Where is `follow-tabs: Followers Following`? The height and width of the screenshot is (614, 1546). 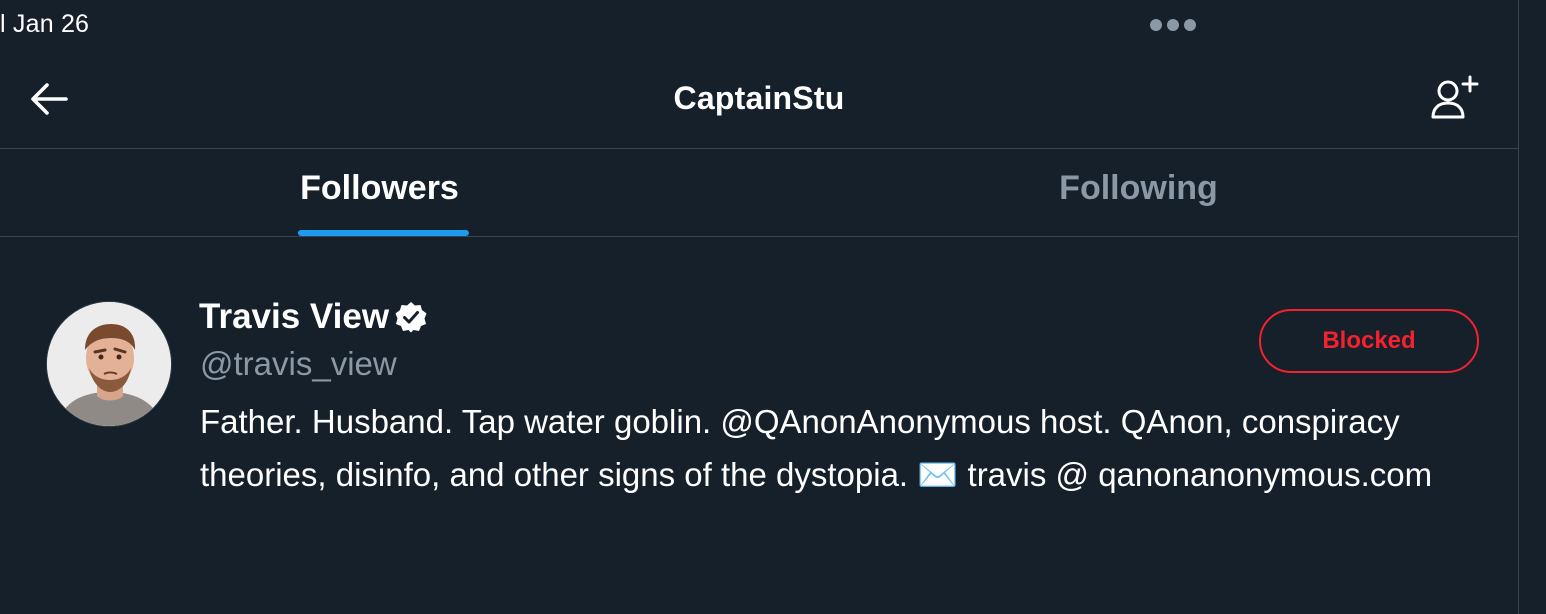
follow-tabs: Followers Following is located at coordinates (759, 192).